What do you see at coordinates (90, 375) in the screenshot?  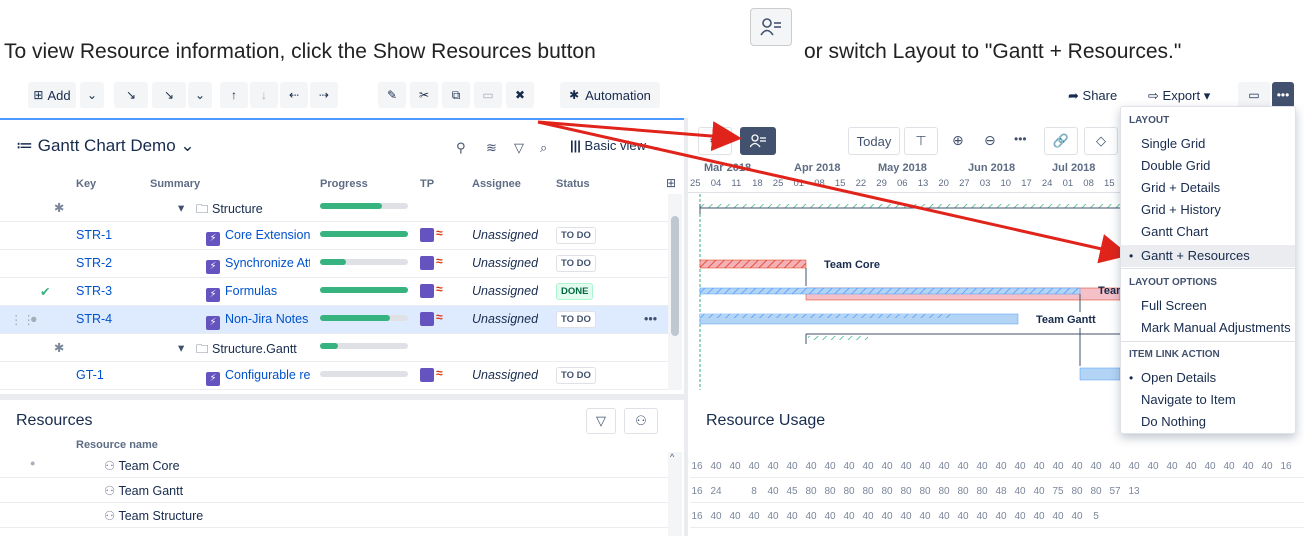 I see `issue-key: GT-1` at bounding box center [90, 375].